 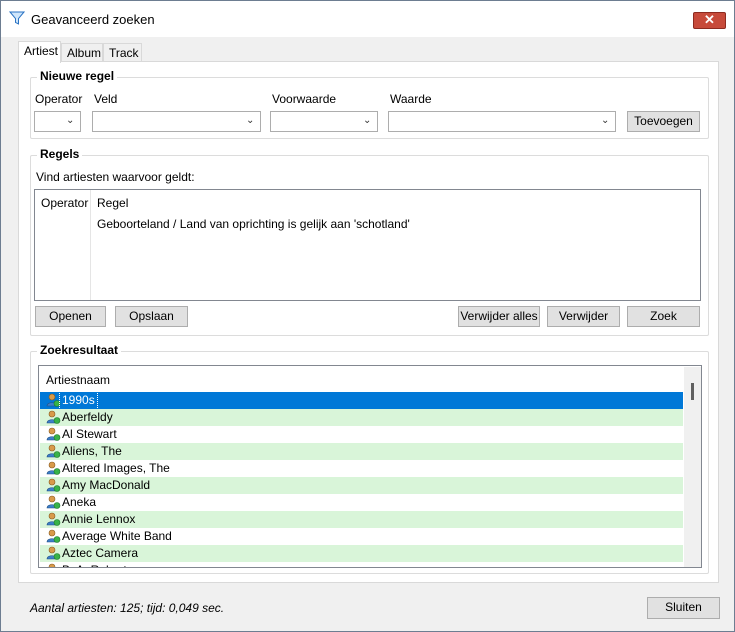 I want to click on artist-name: Al Stewart, so click(x=89, y=434).